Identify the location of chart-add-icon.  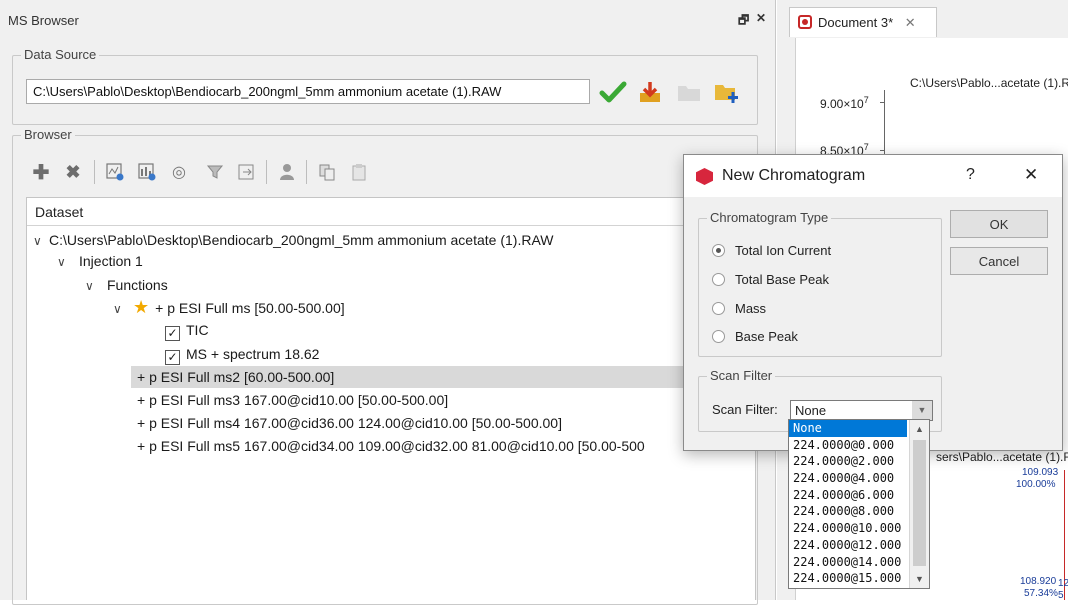
(115, 172).